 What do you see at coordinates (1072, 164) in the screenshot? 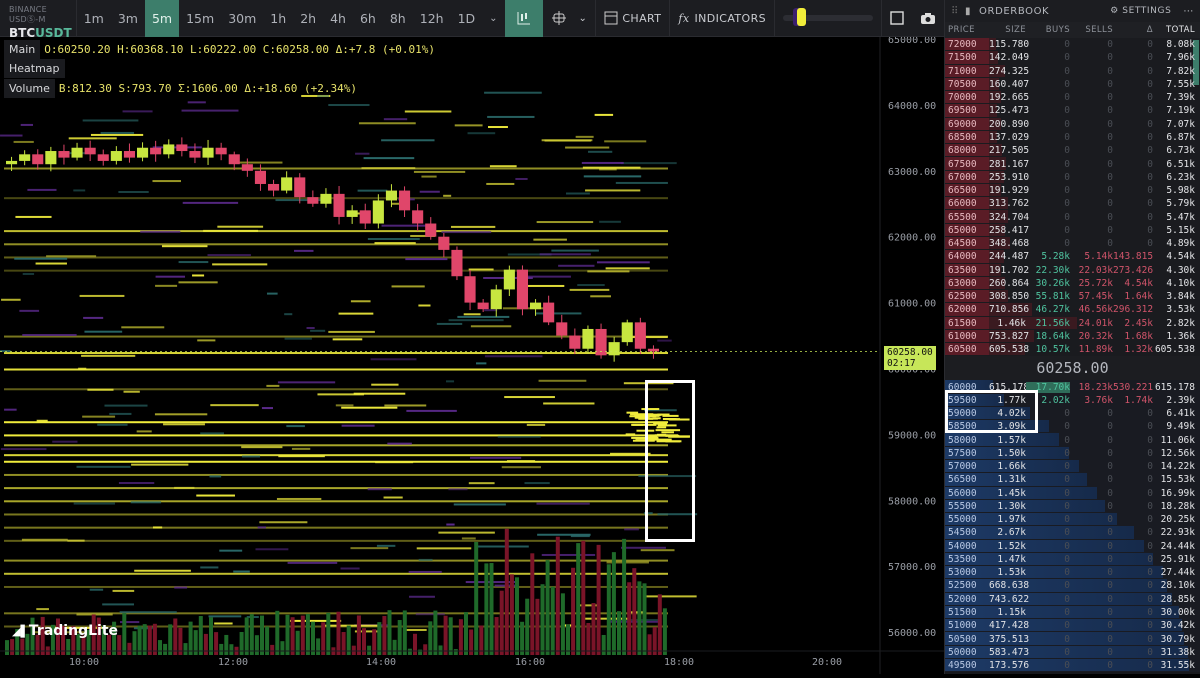
I see `ask-row: 67500 281.167 0 0 0 6.51k` at bounding box center [1072, 164].